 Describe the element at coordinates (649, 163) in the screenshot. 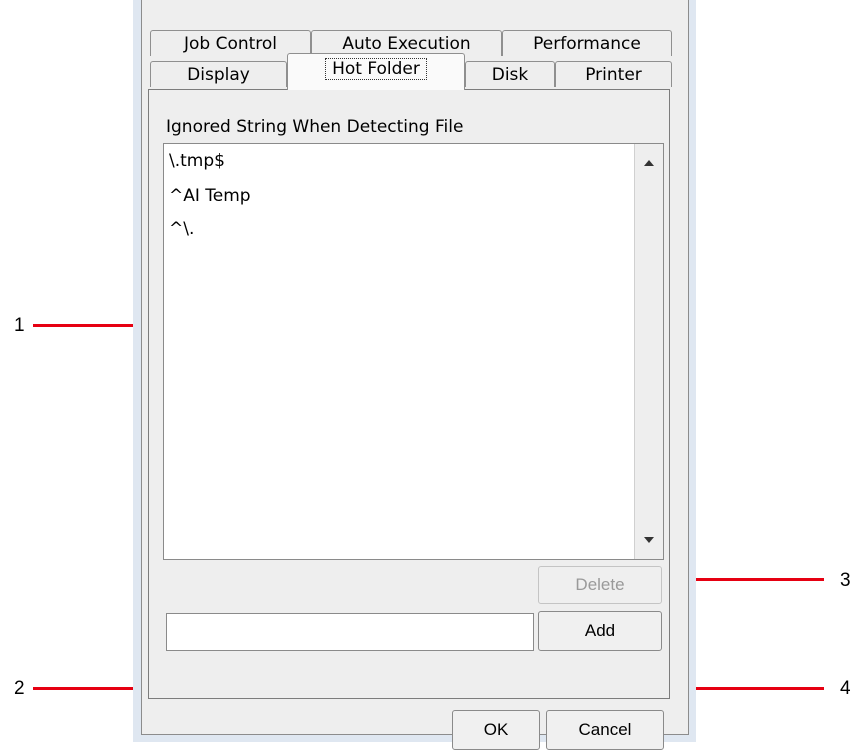

I see `scroll-up-icon` at that location.